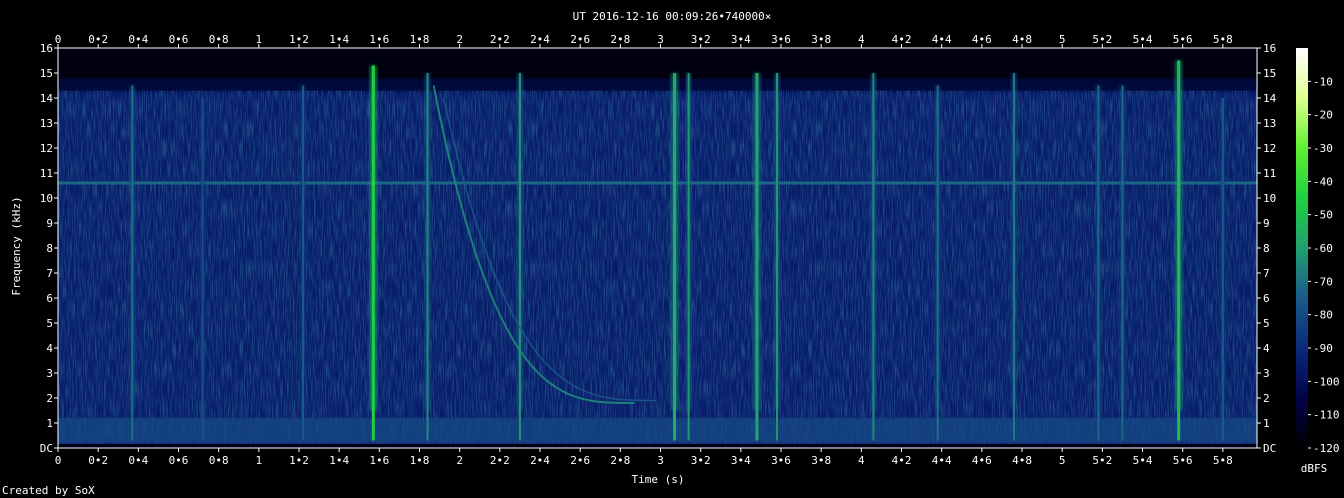 The width and height of the screenshot is (1344, 498). What do you see at coordinates (49, 373) in the screenshot?
I see `y-tick-label-left: 3` at bounding box center [49, 373].